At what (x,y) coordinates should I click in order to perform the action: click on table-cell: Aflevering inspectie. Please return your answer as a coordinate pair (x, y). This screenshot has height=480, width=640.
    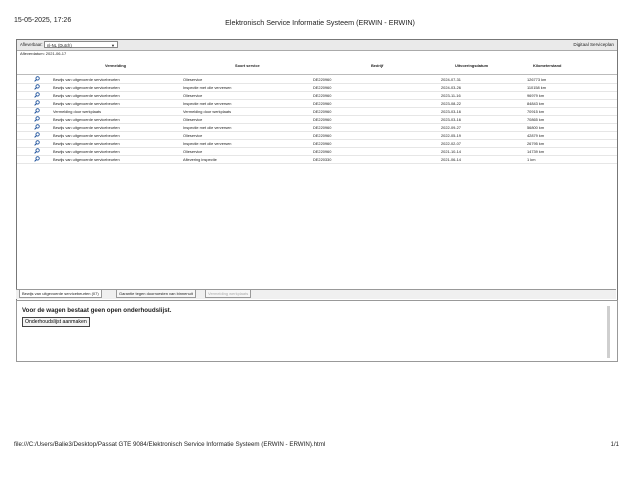
    Looking at the image, I should click on (200, 159).